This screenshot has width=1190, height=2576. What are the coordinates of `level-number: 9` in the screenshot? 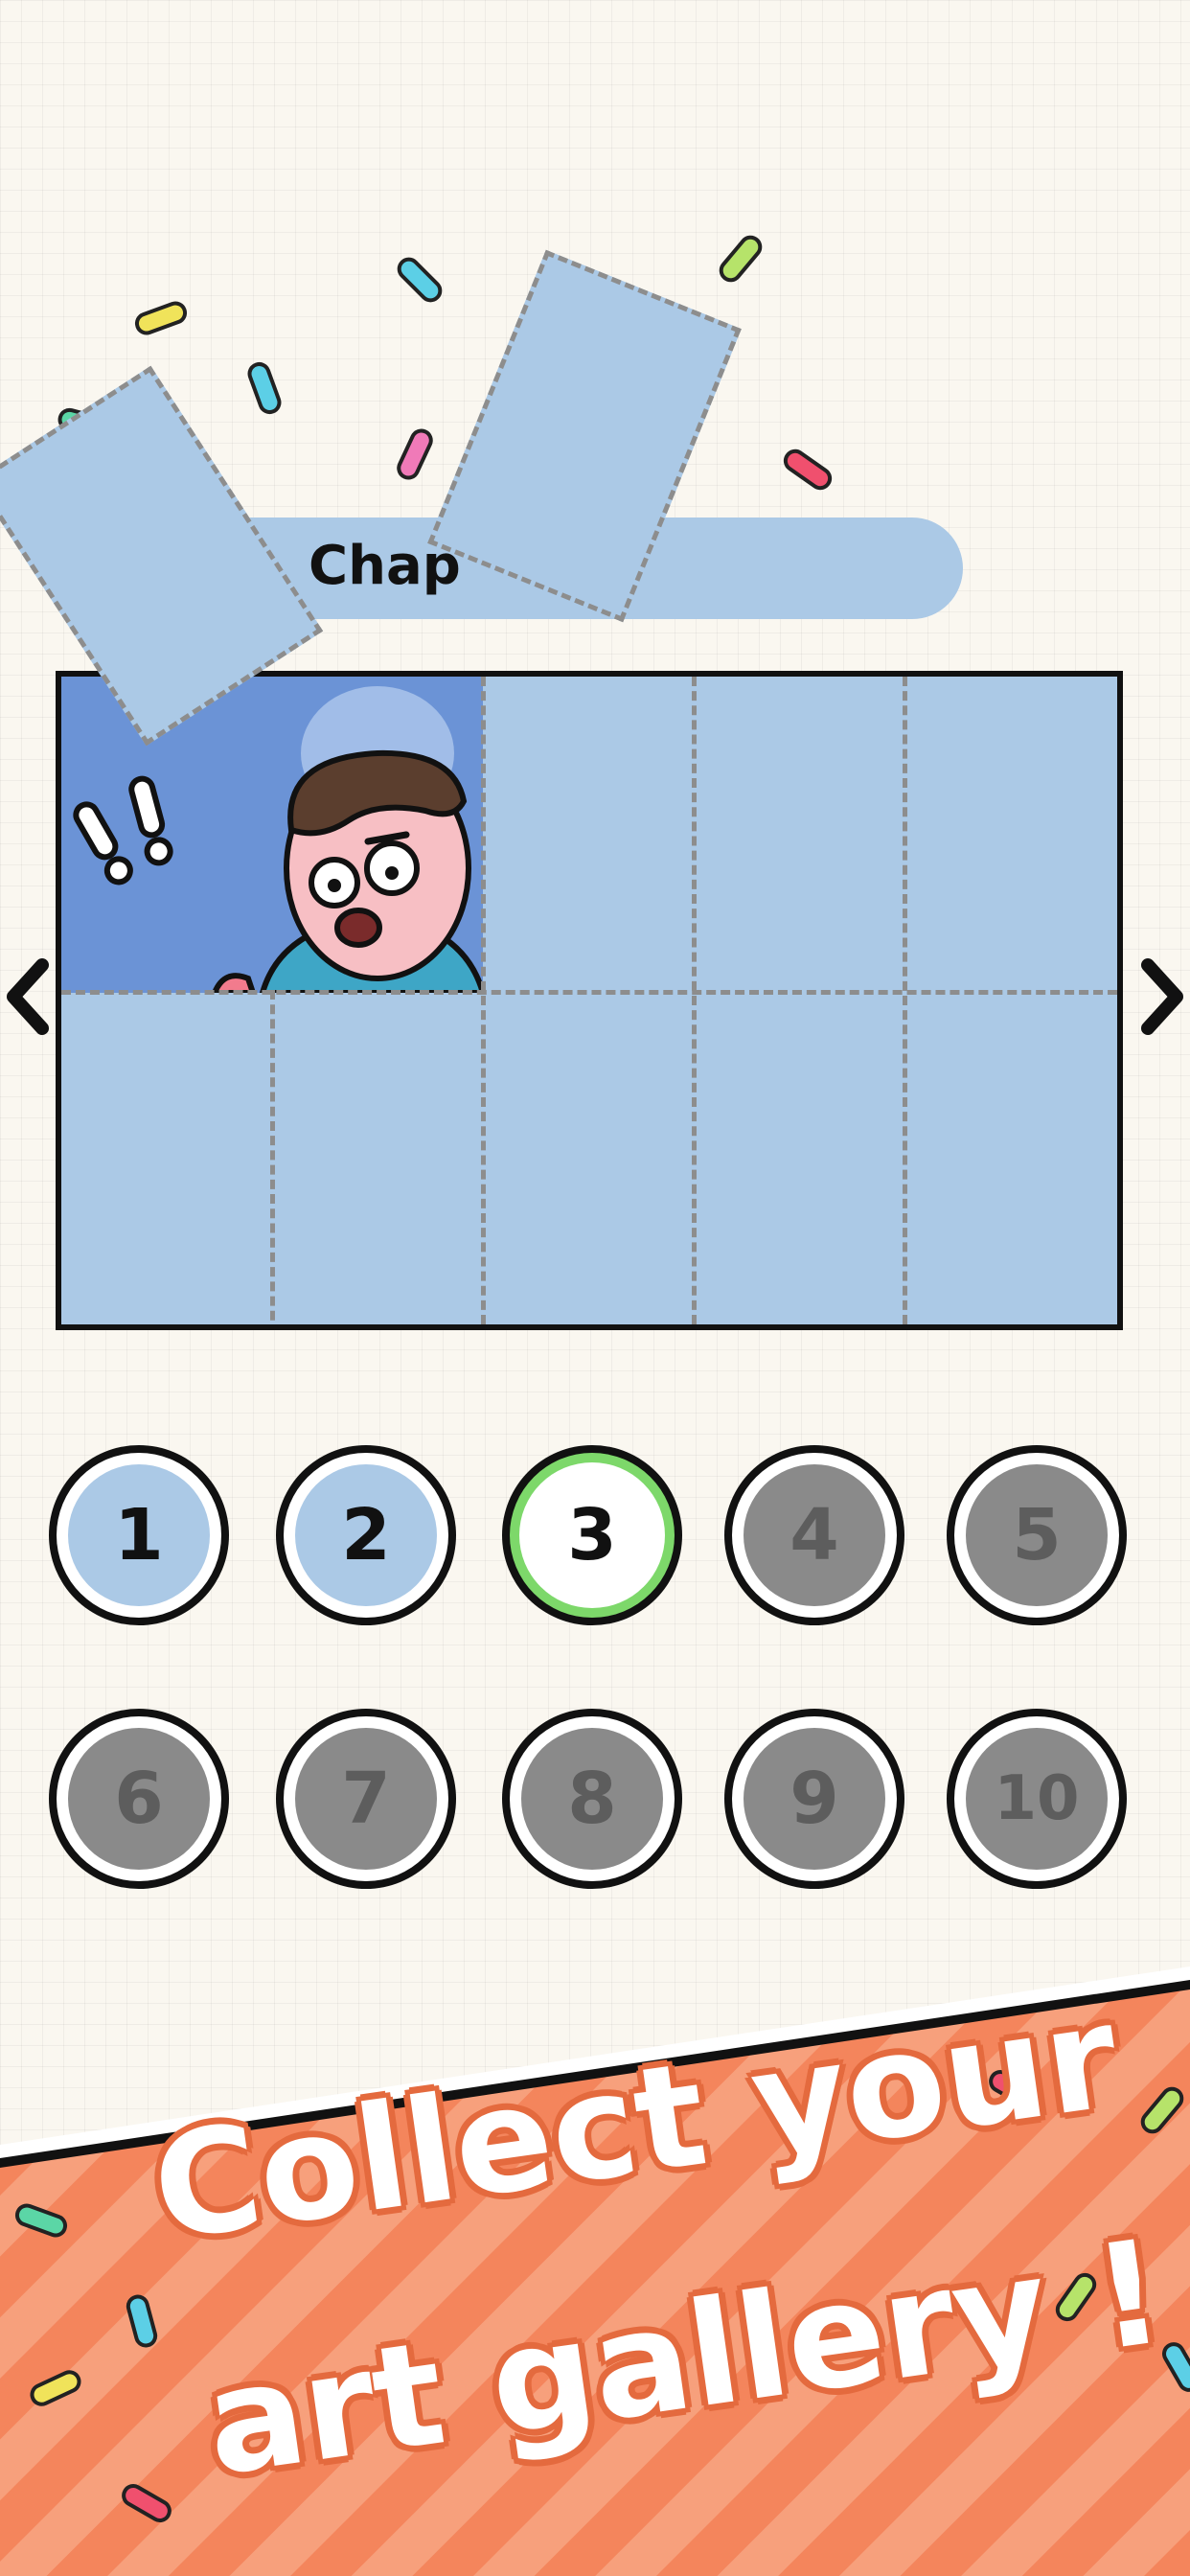 It's located at (814, 1799).